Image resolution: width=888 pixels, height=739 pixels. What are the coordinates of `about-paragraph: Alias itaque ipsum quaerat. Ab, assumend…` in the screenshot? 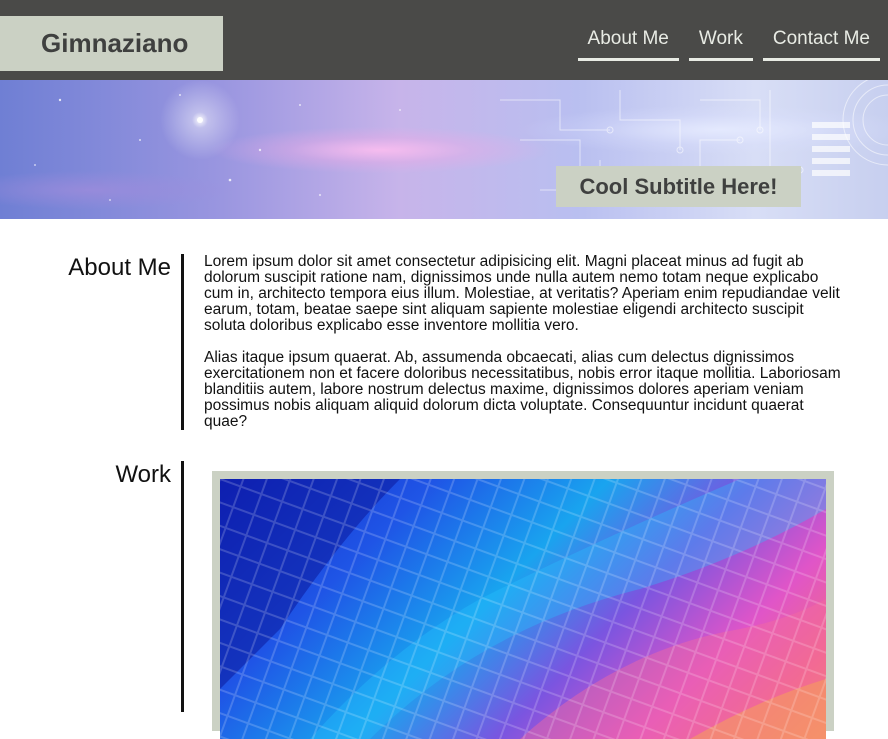 It's located at (522, 389).